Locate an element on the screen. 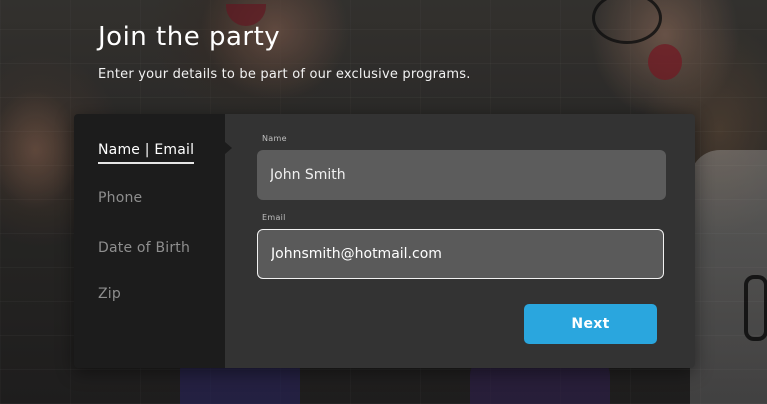 Image resolution: width=767 pixels, height=404 pixels. email-input is located at coordinates (460, 254).